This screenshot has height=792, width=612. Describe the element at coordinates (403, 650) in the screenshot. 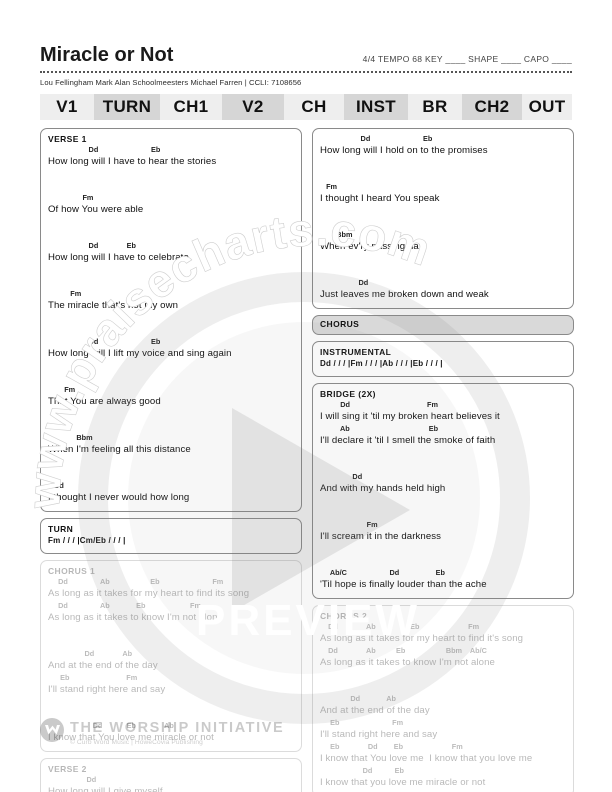

I see `chord-line: Dd Ab Eb Bbm Ab/C` at that location.